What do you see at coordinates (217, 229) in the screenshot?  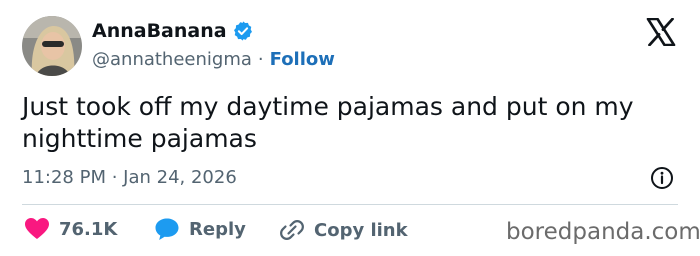 I see `reply-label: Reply` at bounding box center [217, 229].